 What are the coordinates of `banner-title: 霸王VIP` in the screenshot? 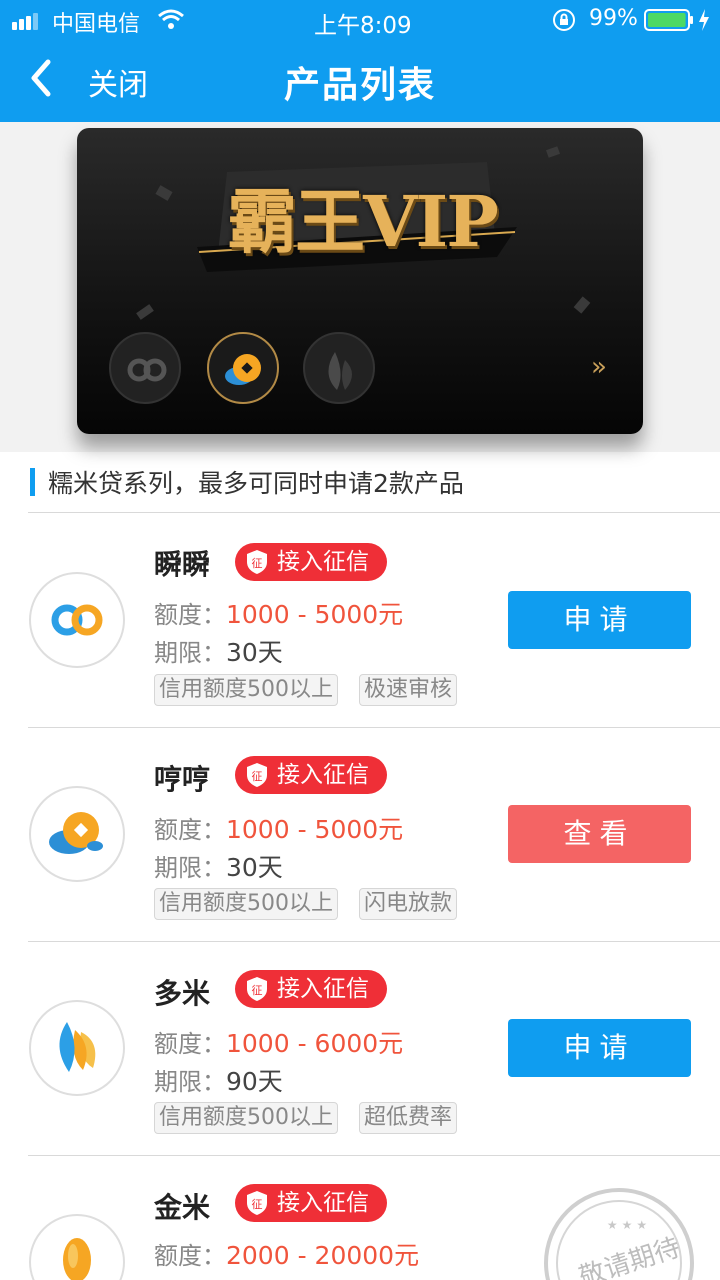 It's located at (363, 221).